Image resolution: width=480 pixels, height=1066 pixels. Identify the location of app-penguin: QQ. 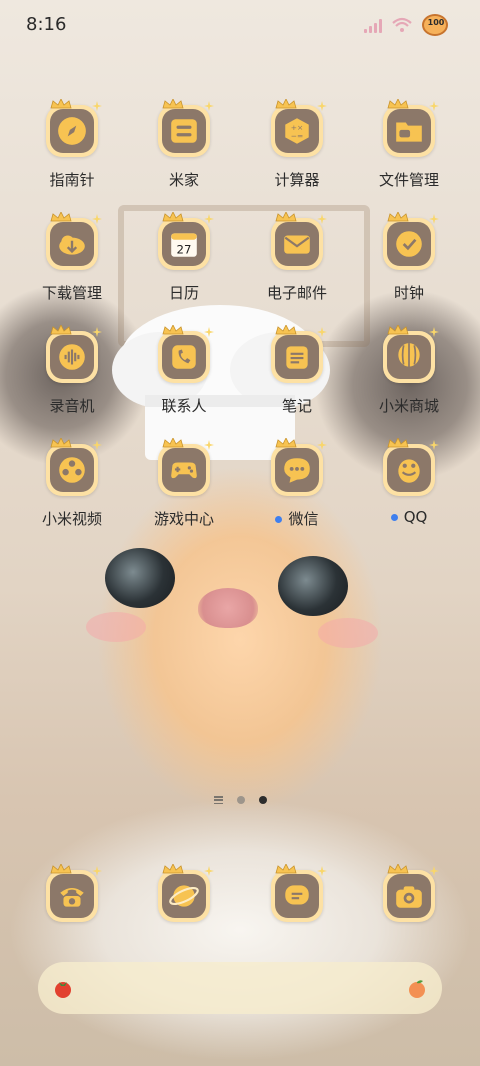
(409, 482).